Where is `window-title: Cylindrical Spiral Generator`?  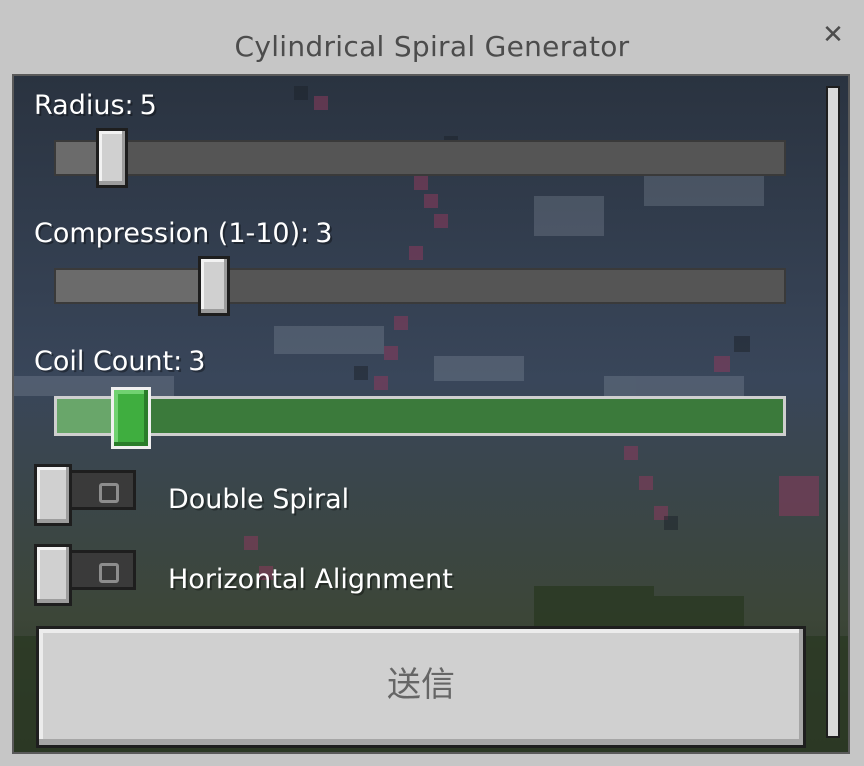
window-title: Cylindrical Spiral Generator is located at coordinates (432, 46).